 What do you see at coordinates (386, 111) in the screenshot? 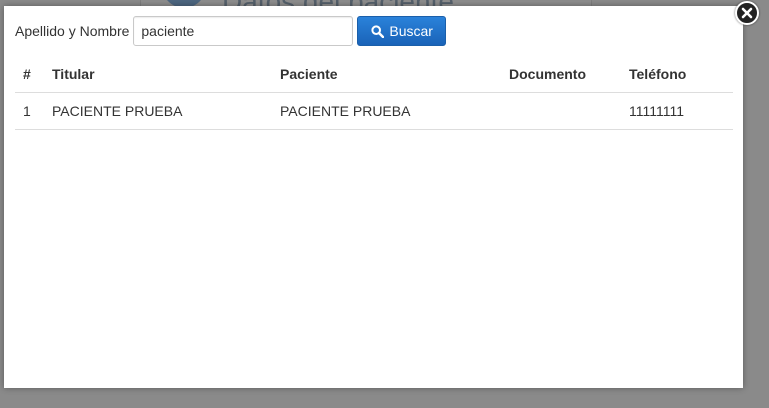
I see `cell-paciente: PACIENTE PRUEBA` at bounding box center [386, 111].